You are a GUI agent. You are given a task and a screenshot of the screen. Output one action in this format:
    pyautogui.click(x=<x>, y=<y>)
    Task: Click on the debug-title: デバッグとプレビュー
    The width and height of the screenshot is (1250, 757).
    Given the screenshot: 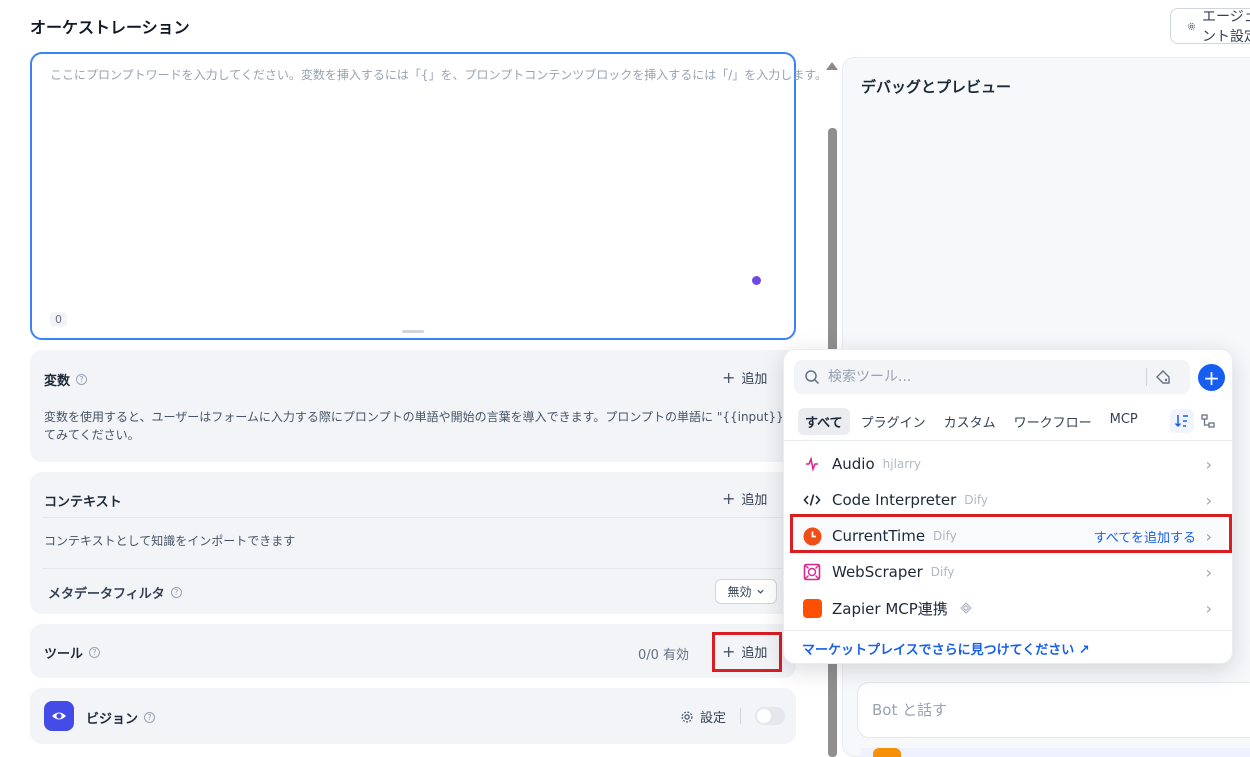 What is the action you would take?
    pyautogui.click(x=936, y=87)
    